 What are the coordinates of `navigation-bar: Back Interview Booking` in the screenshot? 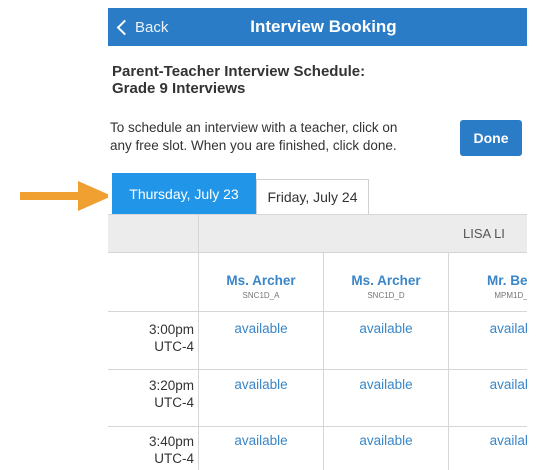 It's located at (317, 27).